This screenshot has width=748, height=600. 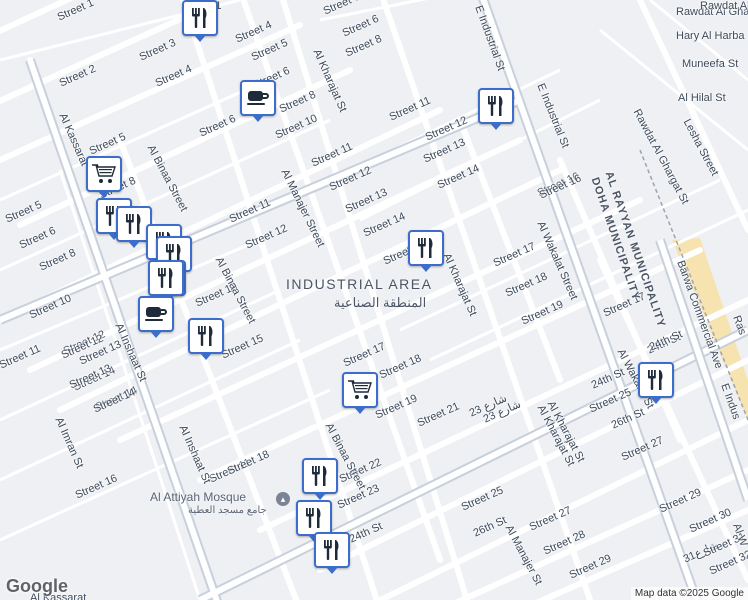 I want to click on mosque-label: Al Attiyah Mosque, so click(x=198, y=497).